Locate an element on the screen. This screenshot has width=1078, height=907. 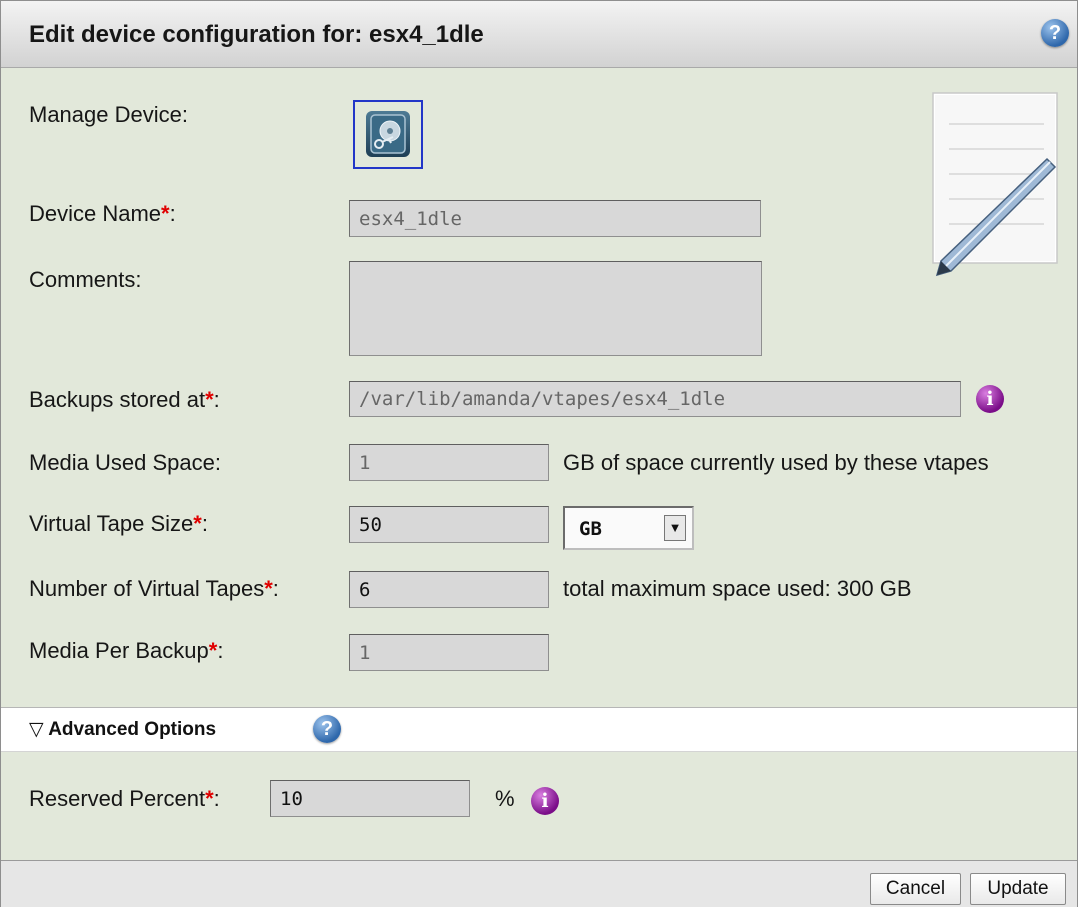
device-name-label: Device Name*: is located at coordinates (102, 213).